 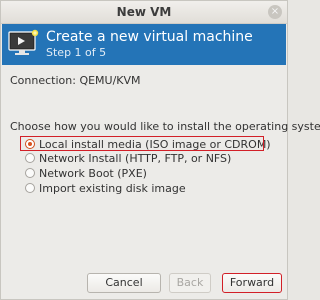 What do you see at coordinates (76, 52) in the screenshot?
I see `wizard-step: Step 1 of 5` at bounding box center [76, 52].